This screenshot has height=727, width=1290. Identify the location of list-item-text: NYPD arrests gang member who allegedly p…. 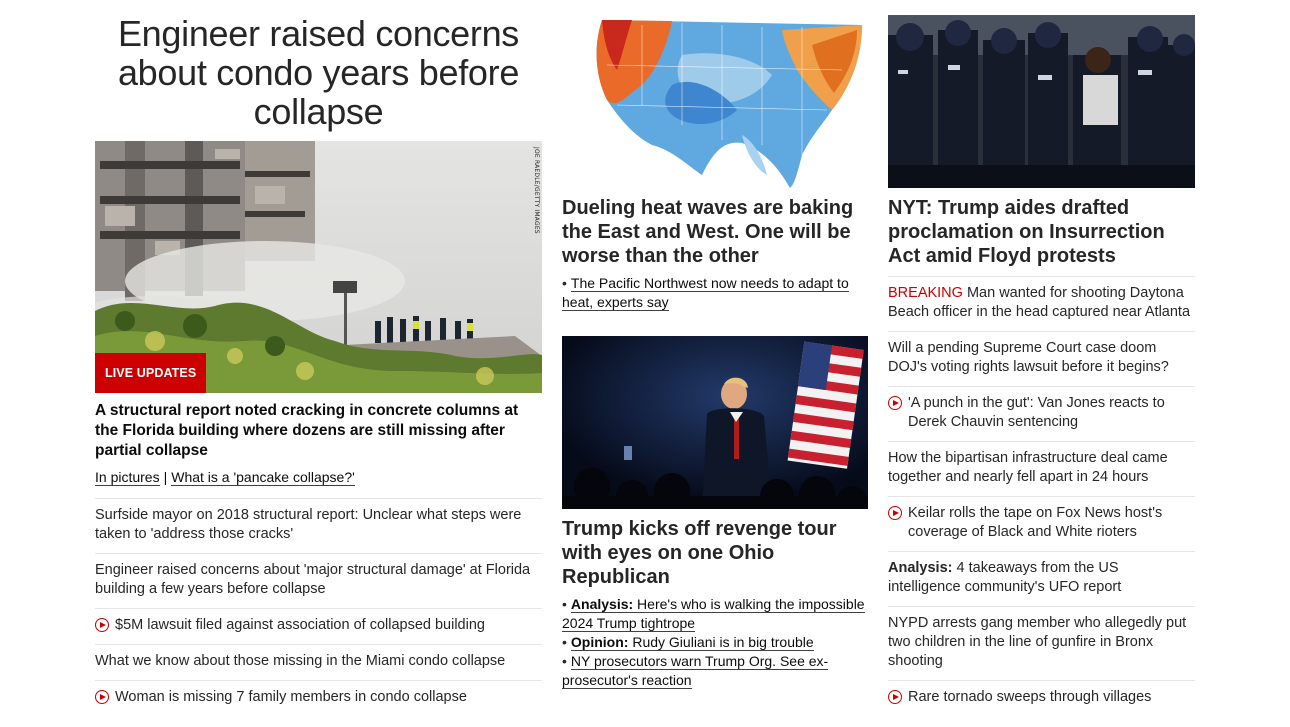
(1041, 642).